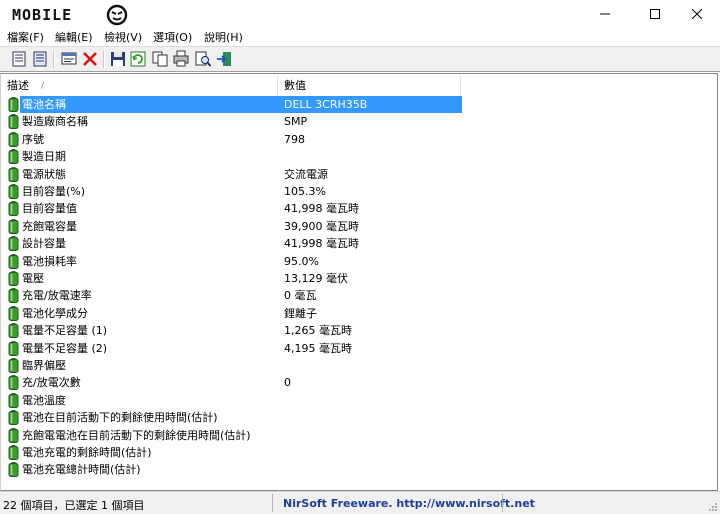  What do you see at coordinates (351, 417) in the screenshot?
I see `table-row: 電池在目前活動下的剩餘使用時間(估計)` at bounding box center [351, 417].